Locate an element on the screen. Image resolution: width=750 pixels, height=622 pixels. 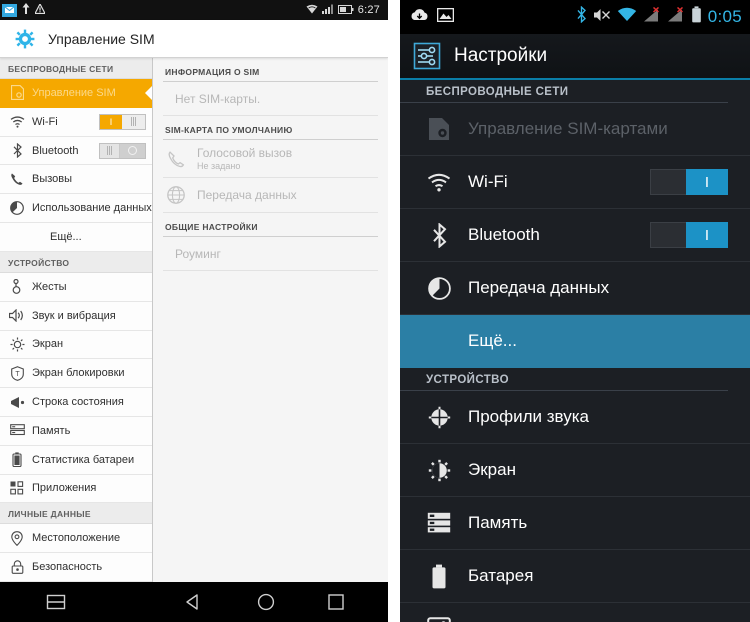
sidebar-item-sound-vibration: Звук и вибрация is located at coordinates (76, 316).